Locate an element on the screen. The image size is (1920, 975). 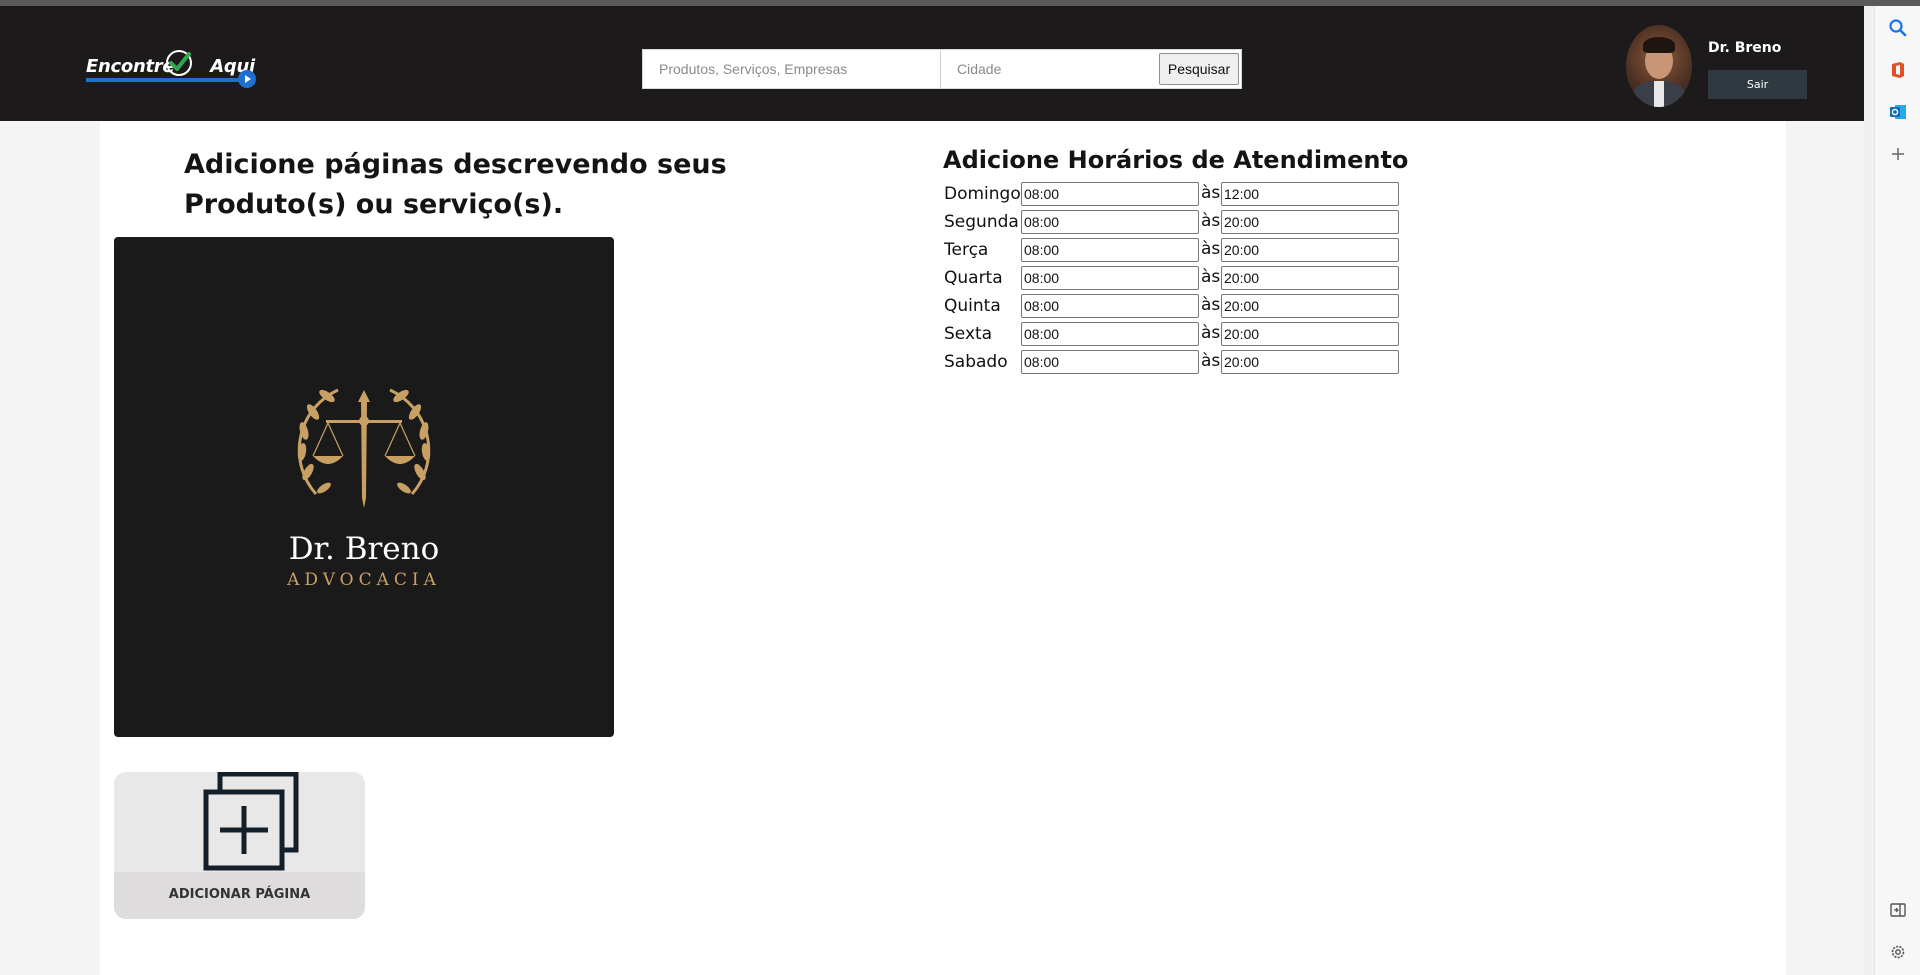
add-page-button: ADICIONAR PÁGINA is located at coordinates (239, 845).